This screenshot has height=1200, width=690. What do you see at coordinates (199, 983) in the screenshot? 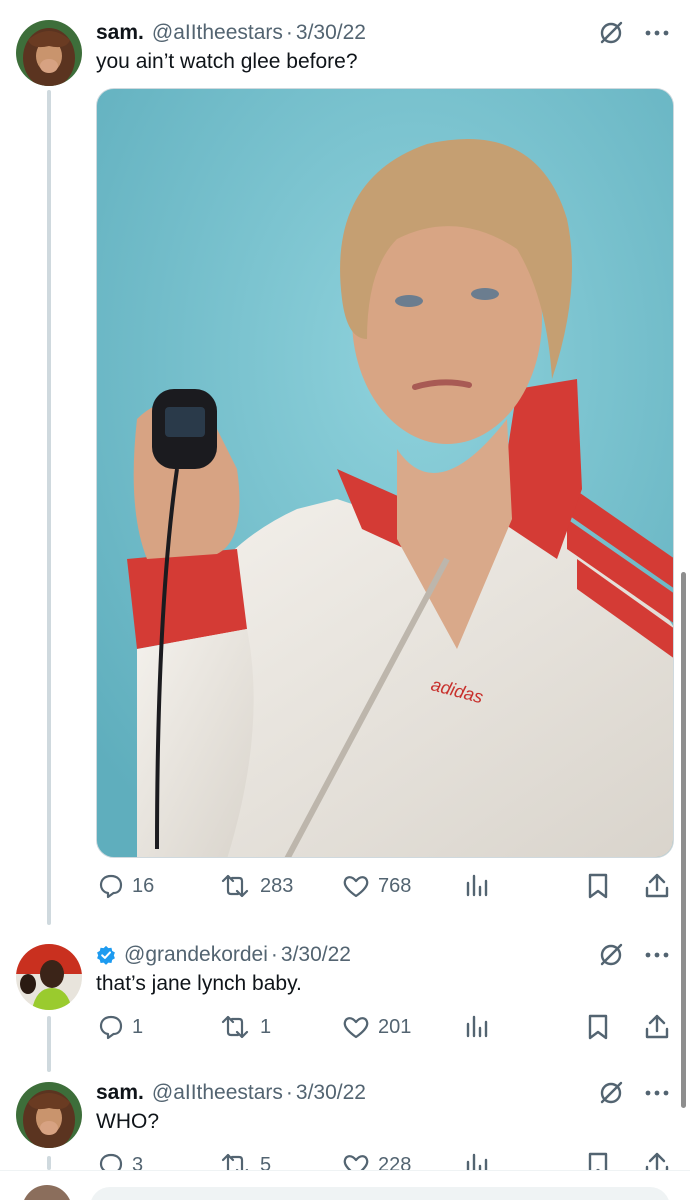
I see `tweet-text: that’s jane lynch baby.` at bounding box center [199, 983].